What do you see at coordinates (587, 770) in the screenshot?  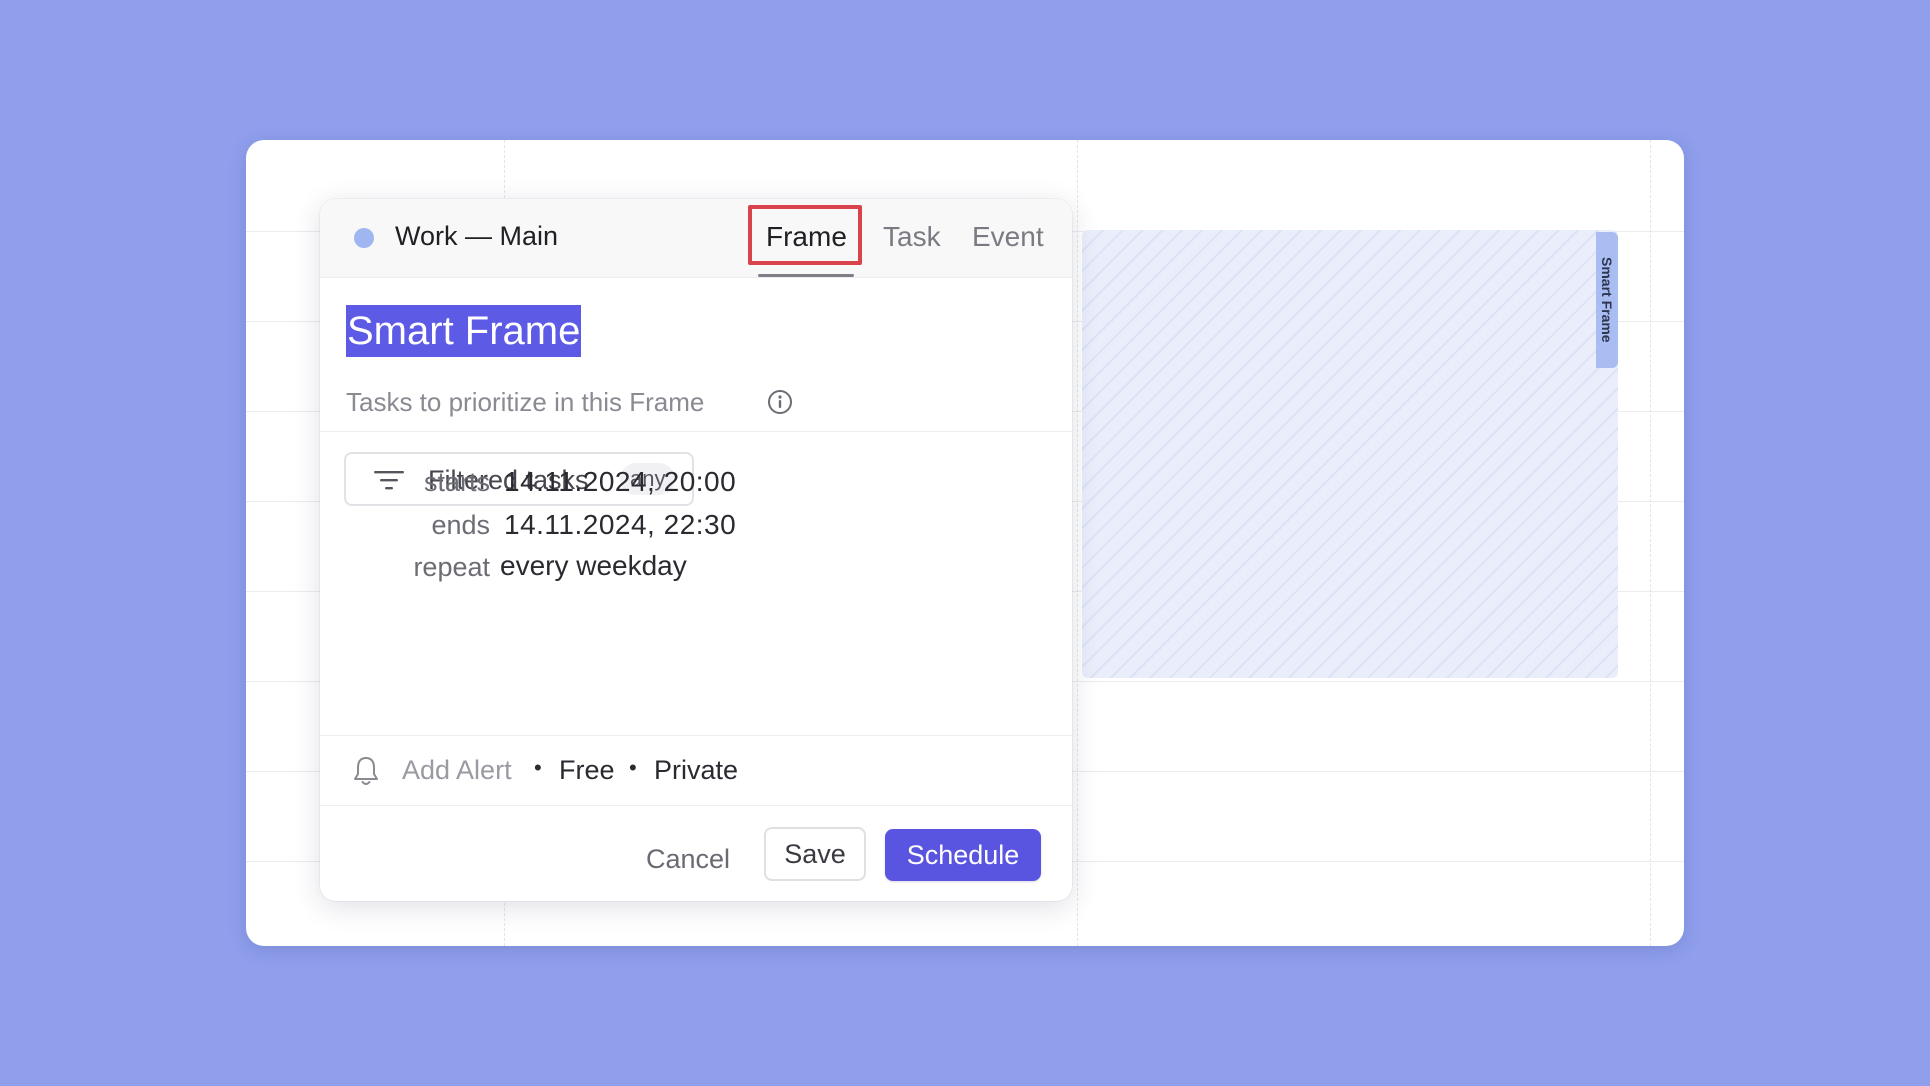 I see `availability-toggle: Free` at bounding box center [587, 770].